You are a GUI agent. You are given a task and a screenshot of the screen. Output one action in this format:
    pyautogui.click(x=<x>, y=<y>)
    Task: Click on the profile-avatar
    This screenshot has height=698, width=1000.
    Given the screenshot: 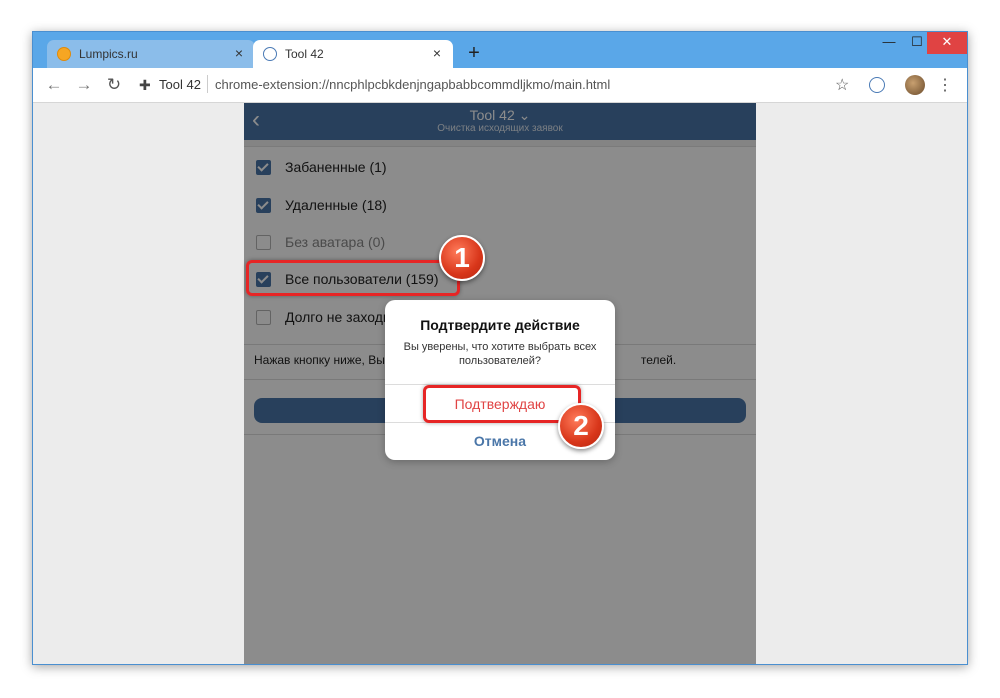 What is the action you would take?
    pyautogui.click(x=915, y=85)
    